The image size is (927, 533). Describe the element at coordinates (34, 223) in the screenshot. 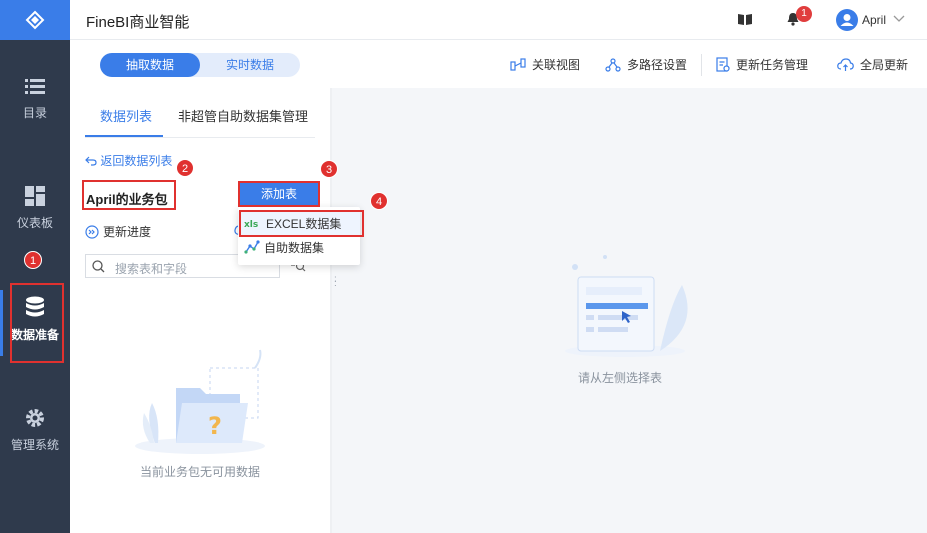

I see `nav-label-dashboard: 仪表板` at that location.